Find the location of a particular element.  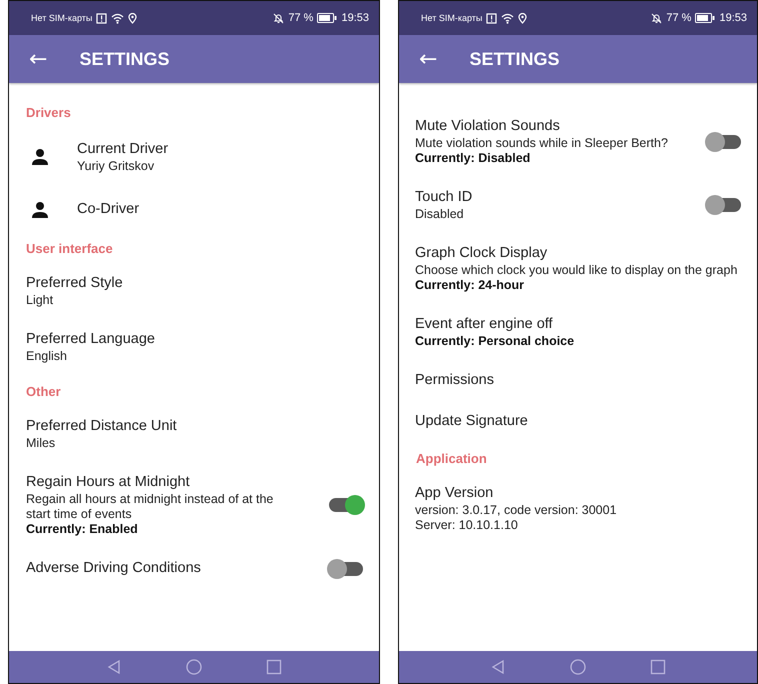

setting-description: English is located at coordinates (47, 356).